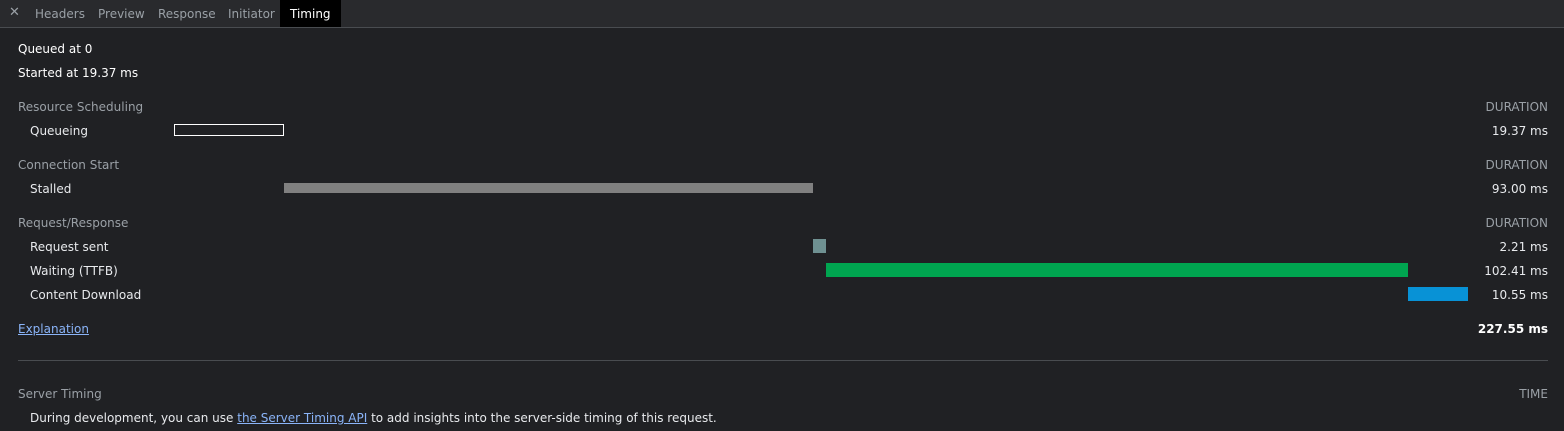  What do you see at coordinates (548, 188) in the screenshot?
I see `bar-stalled` at bounding box center [548, 188].